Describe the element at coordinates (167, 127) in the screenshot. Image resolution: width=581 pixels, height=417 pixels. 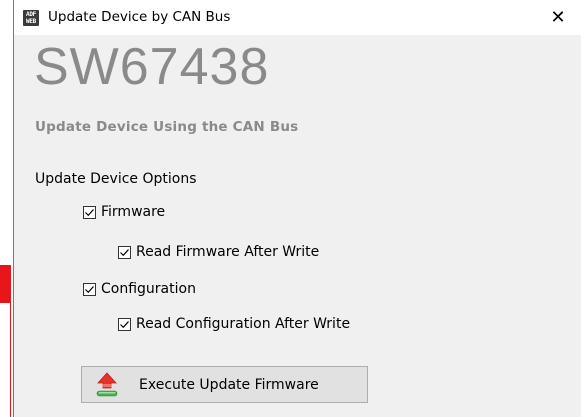
I see `app-subtitle: Update Device Using the CAN Bus` at that location.